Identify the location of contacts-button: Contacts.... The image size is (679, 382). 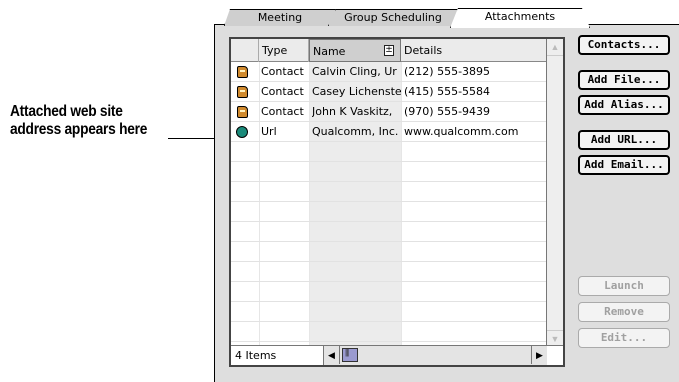
(624, 45).